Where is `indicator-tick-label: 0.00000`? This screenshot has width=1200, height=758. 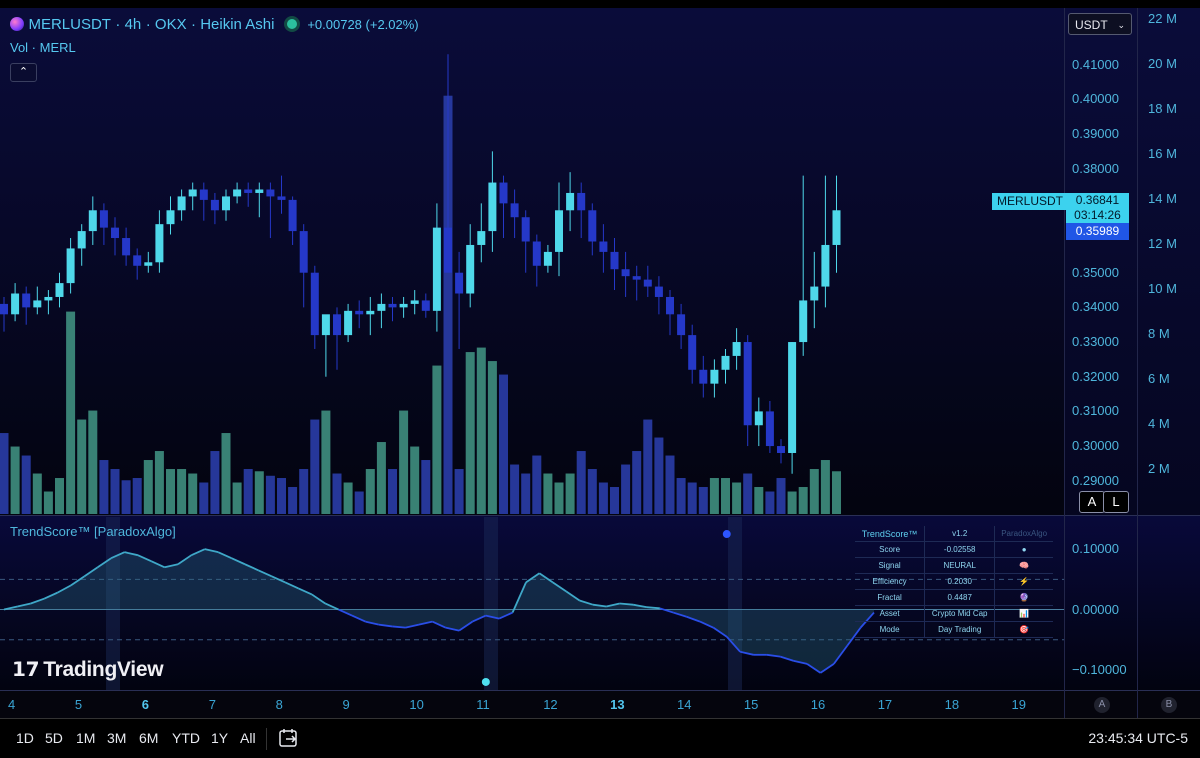
indicator-tick-label: 0.00000 is located at coordinates (1095, 609).